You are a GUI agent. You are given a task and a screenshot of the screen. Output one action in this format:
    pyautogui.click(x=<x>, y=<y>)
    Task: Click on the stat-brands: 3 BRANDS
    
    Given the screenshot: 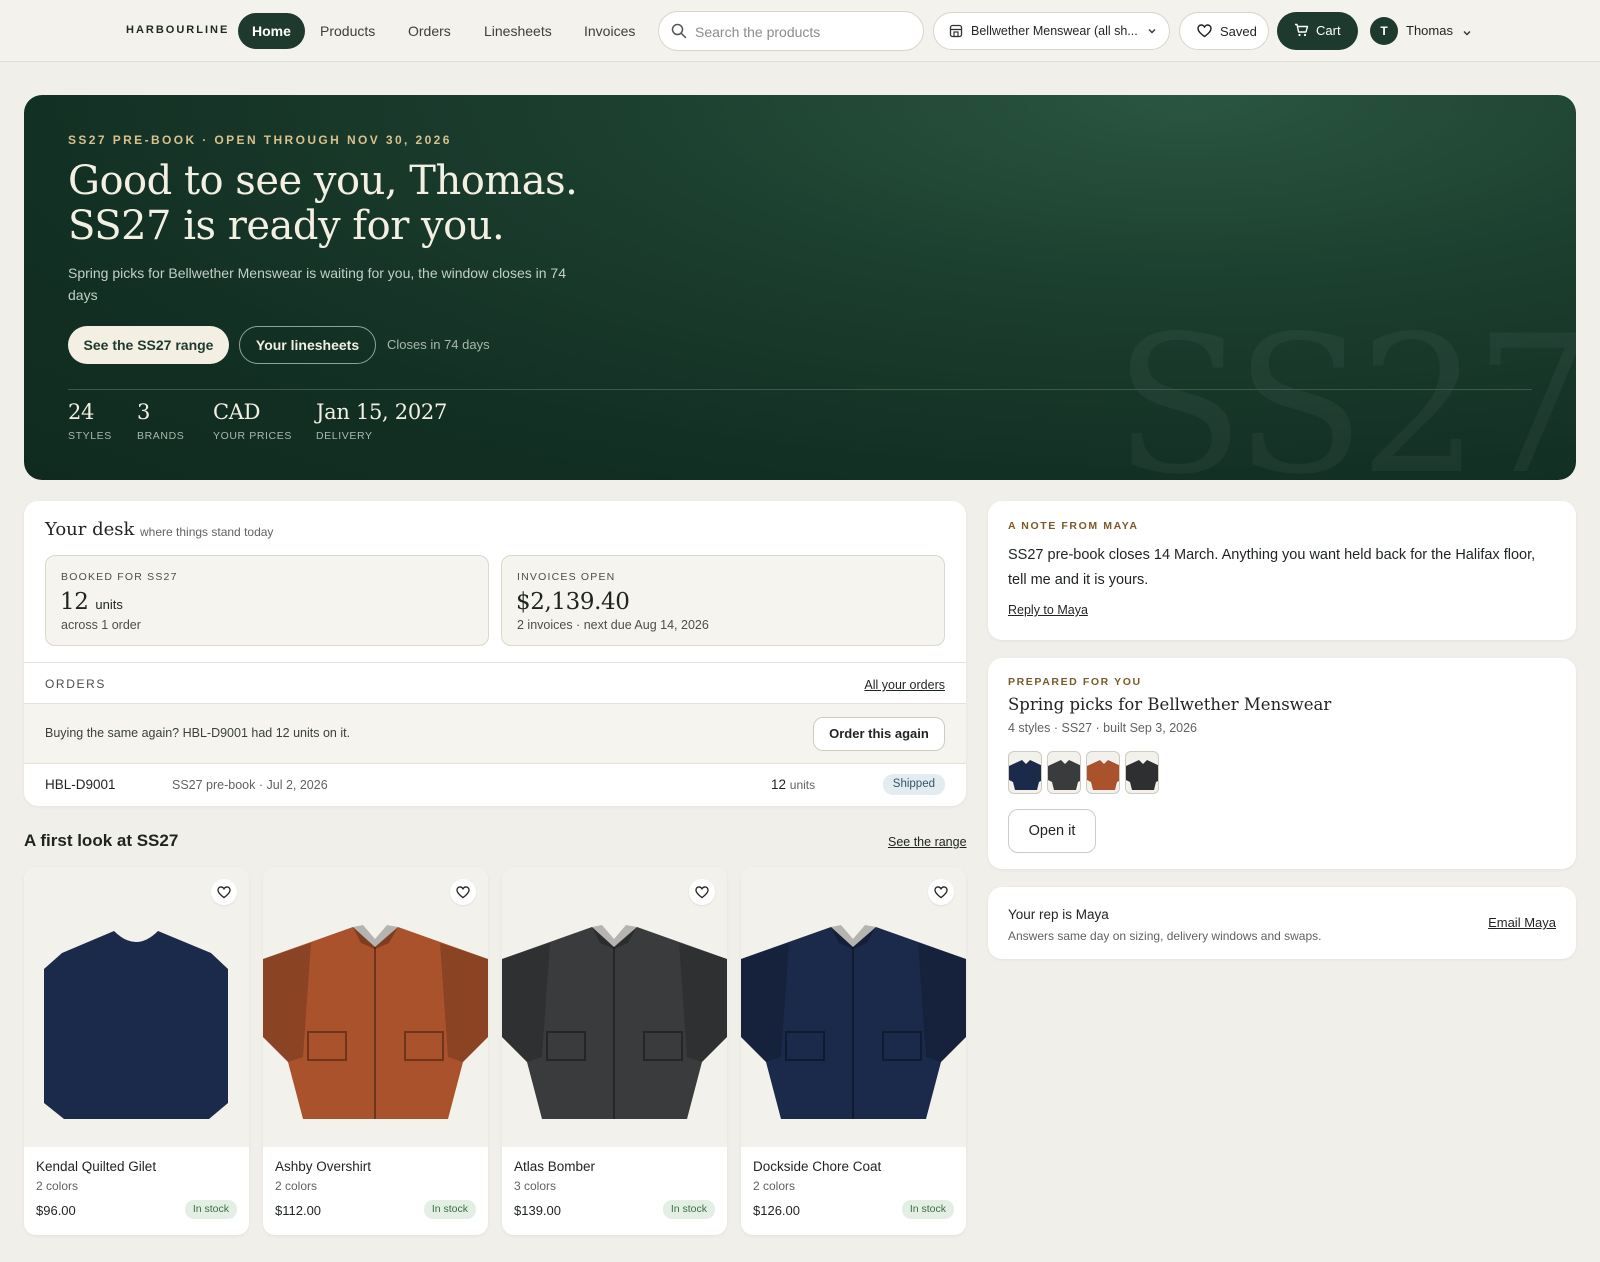 What is the action you would take?
    pyautogui.click(x=160, y=421)
    